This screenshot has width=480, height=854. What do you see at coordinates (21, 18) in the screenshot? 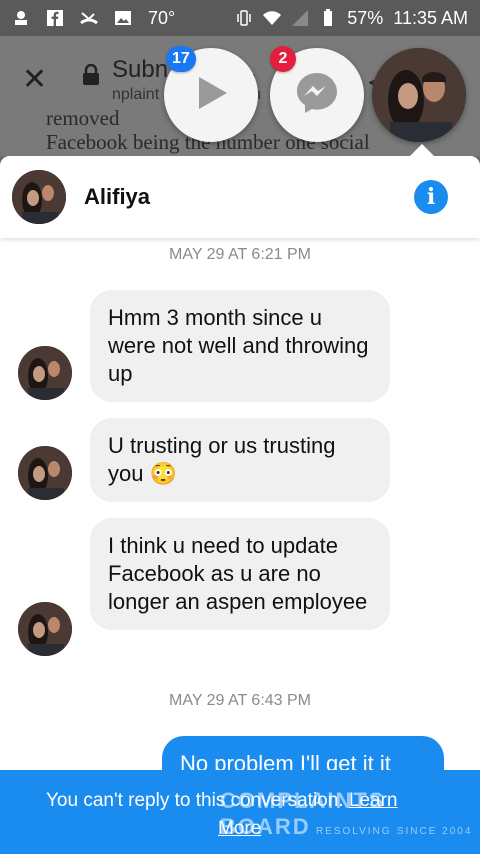
I see `notification-icon` at bounding box center [21, 18].